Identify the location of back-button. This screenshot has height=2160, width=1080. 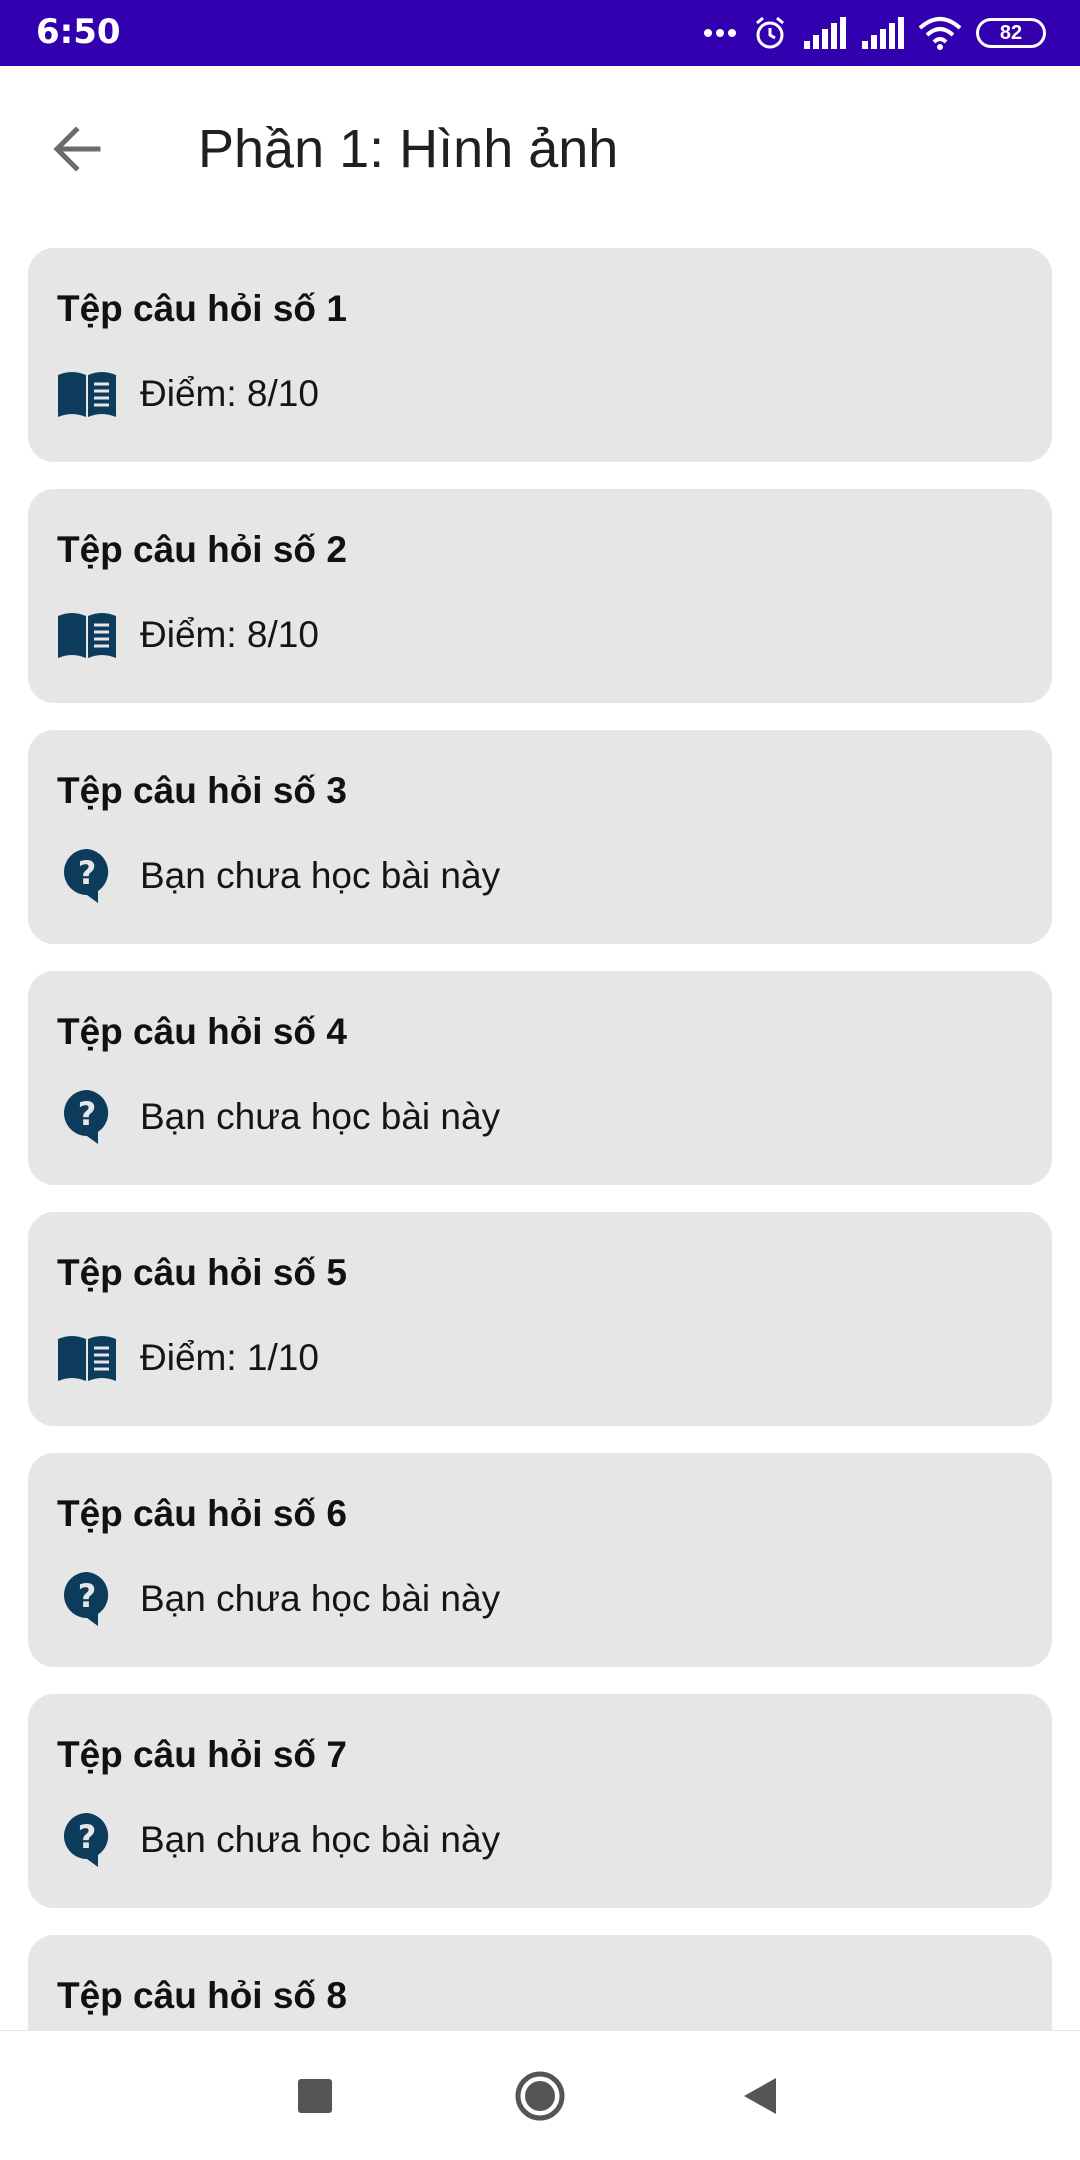
(77, 149).